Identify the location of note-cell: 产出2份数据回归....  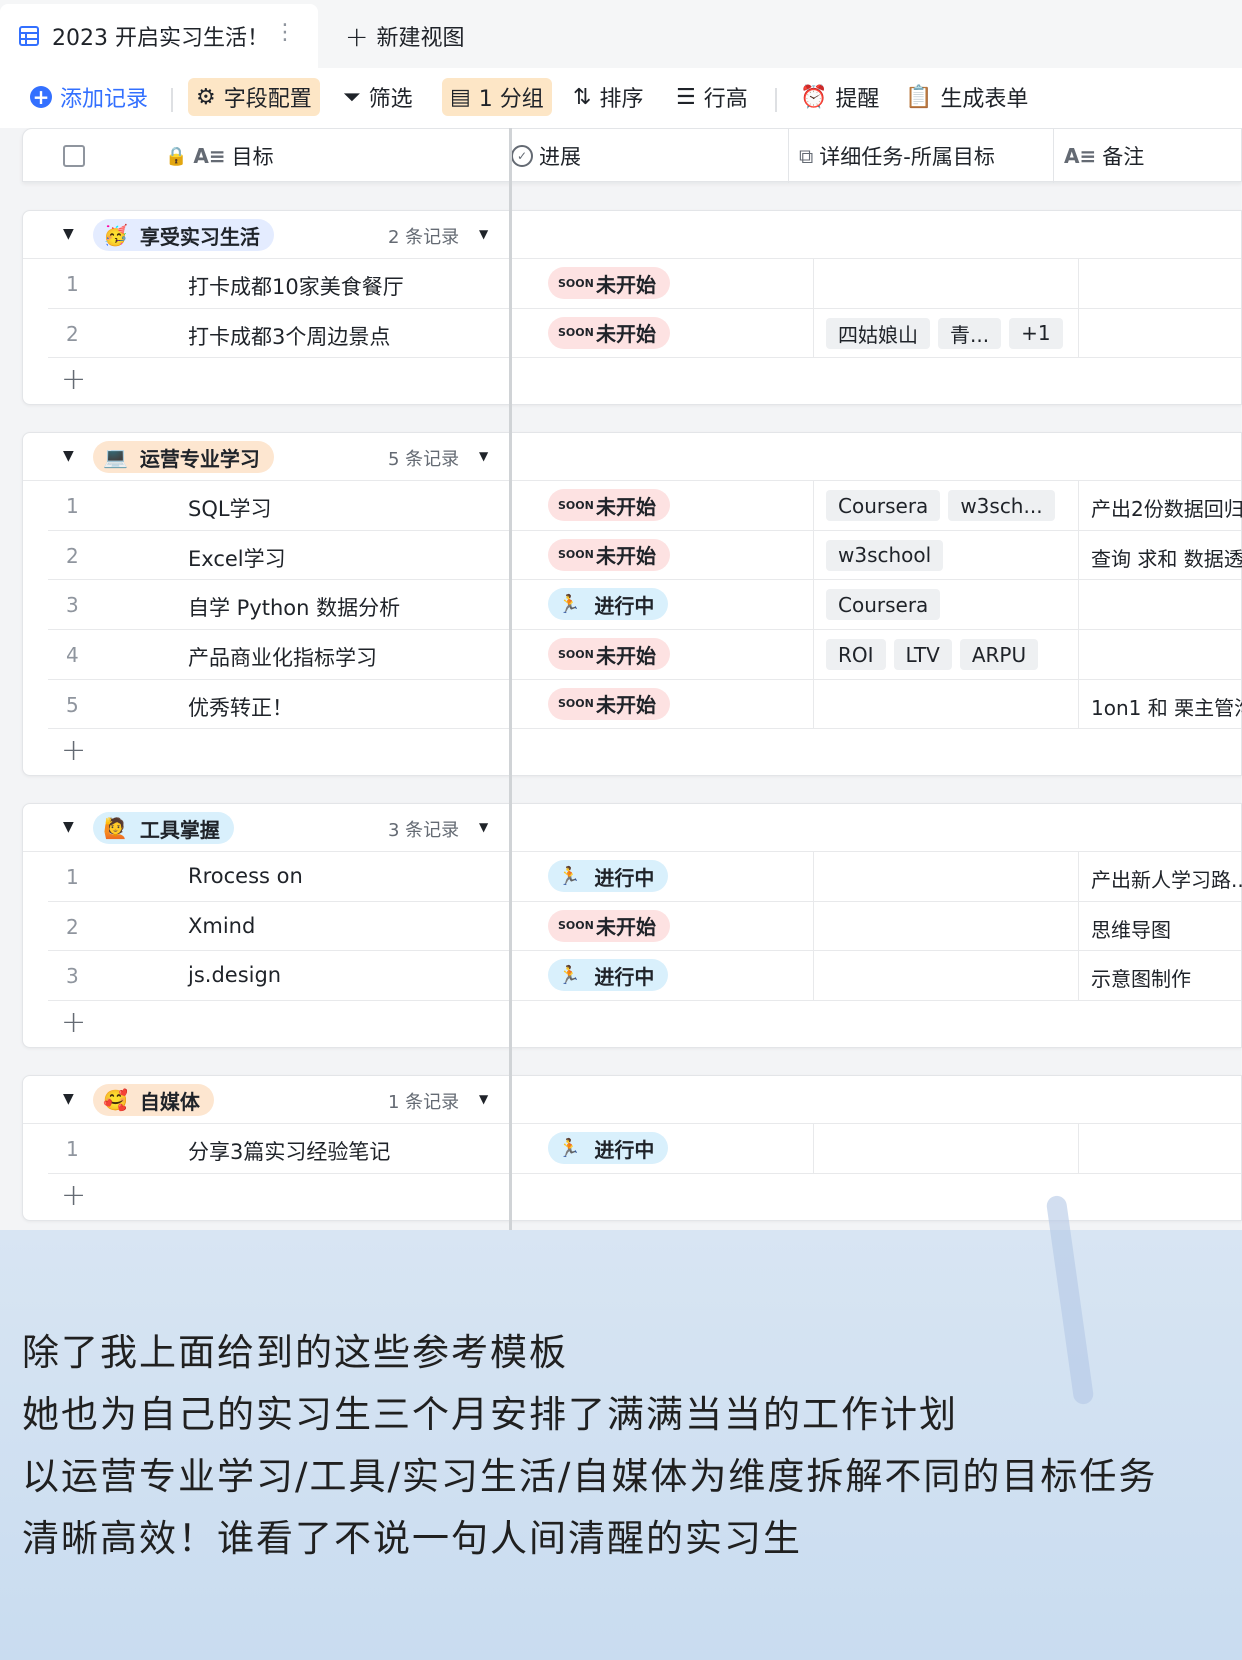
(1166, 507).